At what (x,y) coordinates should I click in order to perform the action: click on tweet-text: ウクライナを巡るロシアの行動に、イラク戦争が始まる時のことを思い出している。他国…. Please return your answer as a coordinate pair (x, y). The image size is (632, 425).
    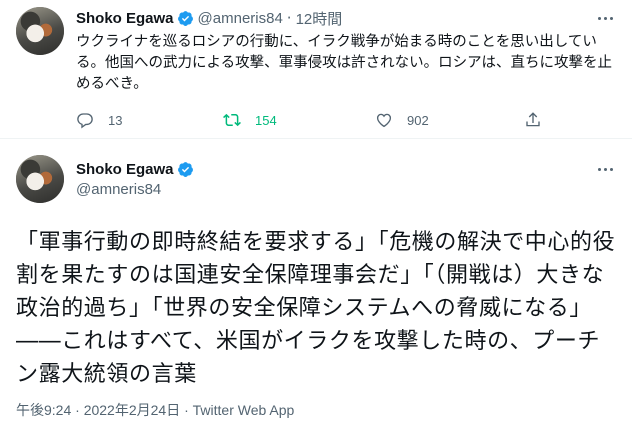
    Looking at the image, I should click on (344, 63).